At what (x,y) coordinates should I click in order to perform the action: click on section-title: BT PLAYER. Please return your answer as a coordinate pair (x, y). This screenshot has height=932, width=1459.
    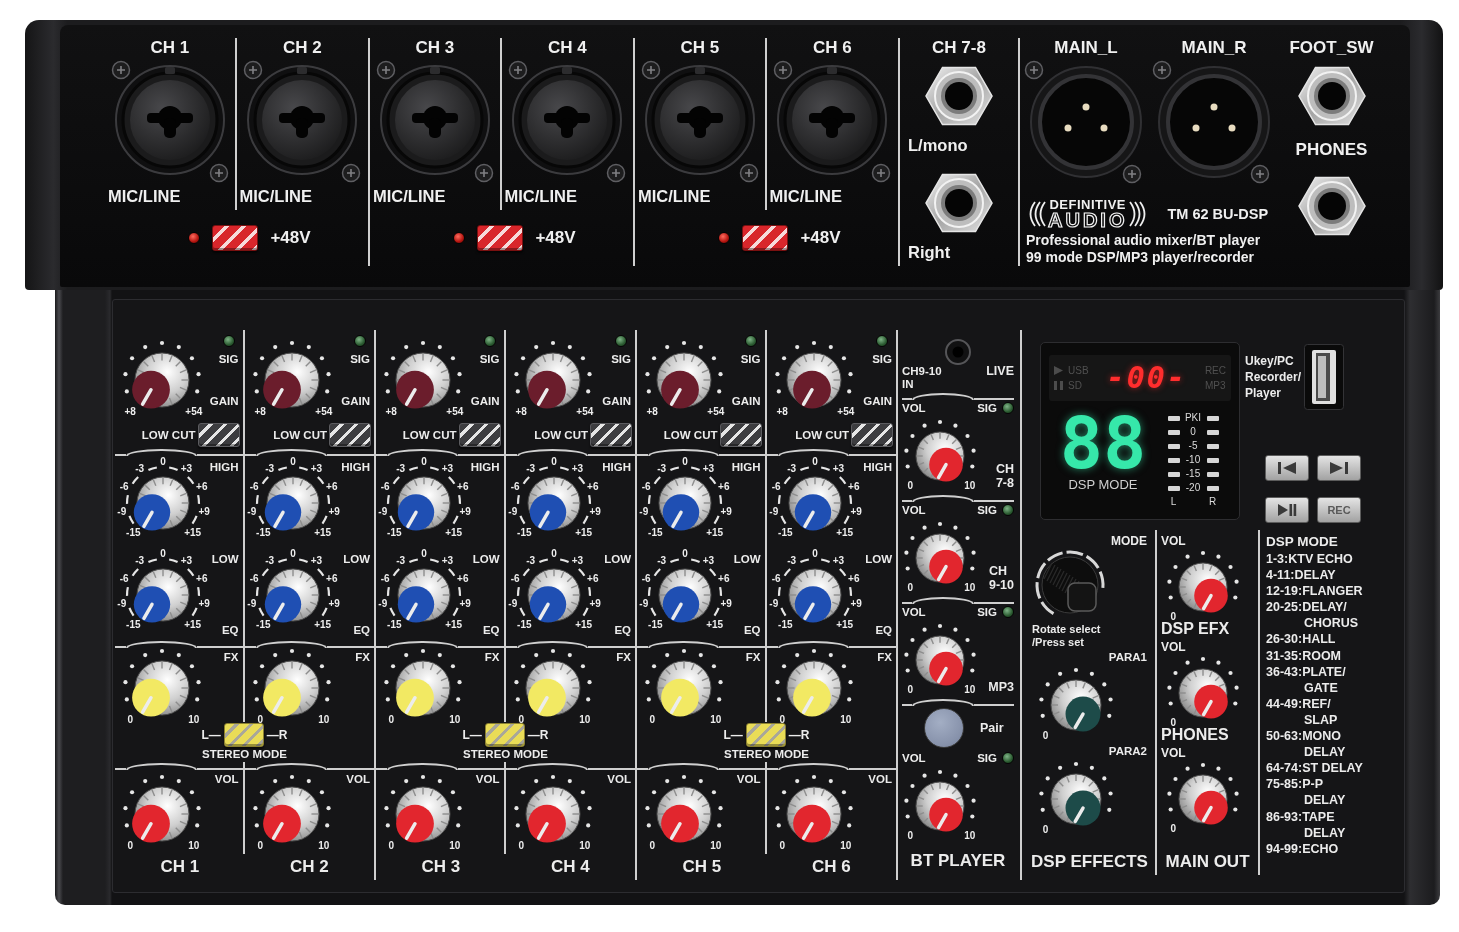
    Looking at the image, I should click on (958, 861).